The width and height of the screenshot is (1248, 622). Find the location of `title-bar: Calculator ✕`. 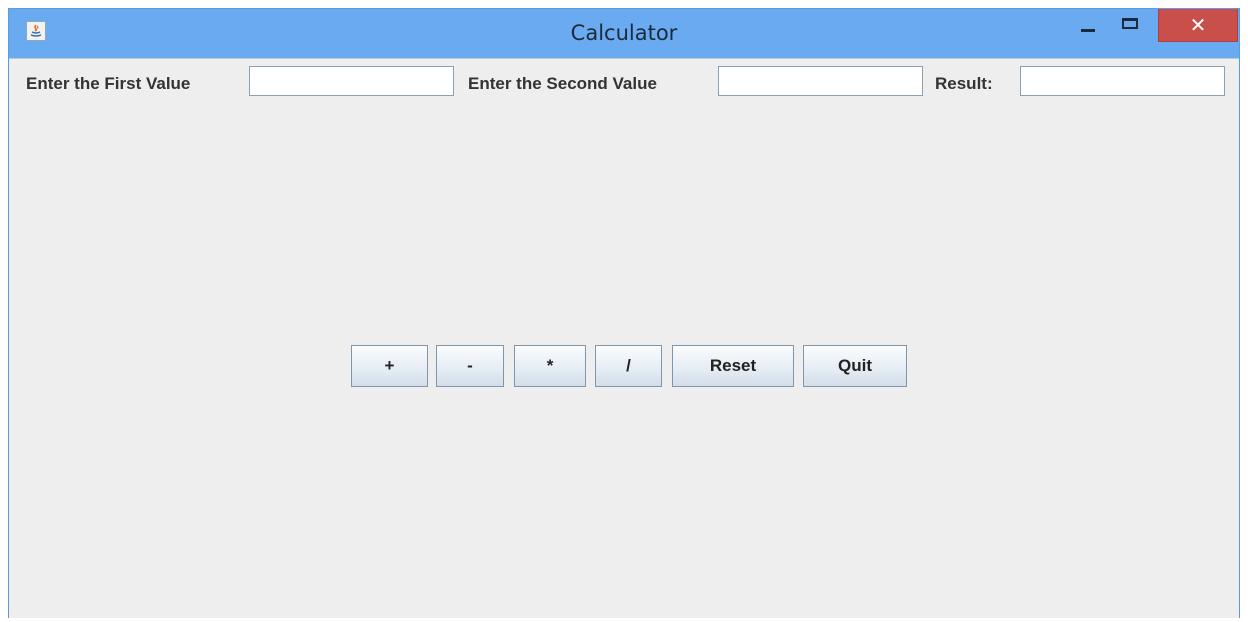

title-bar: Calculator ✕ is located at coordinates (624, 34).